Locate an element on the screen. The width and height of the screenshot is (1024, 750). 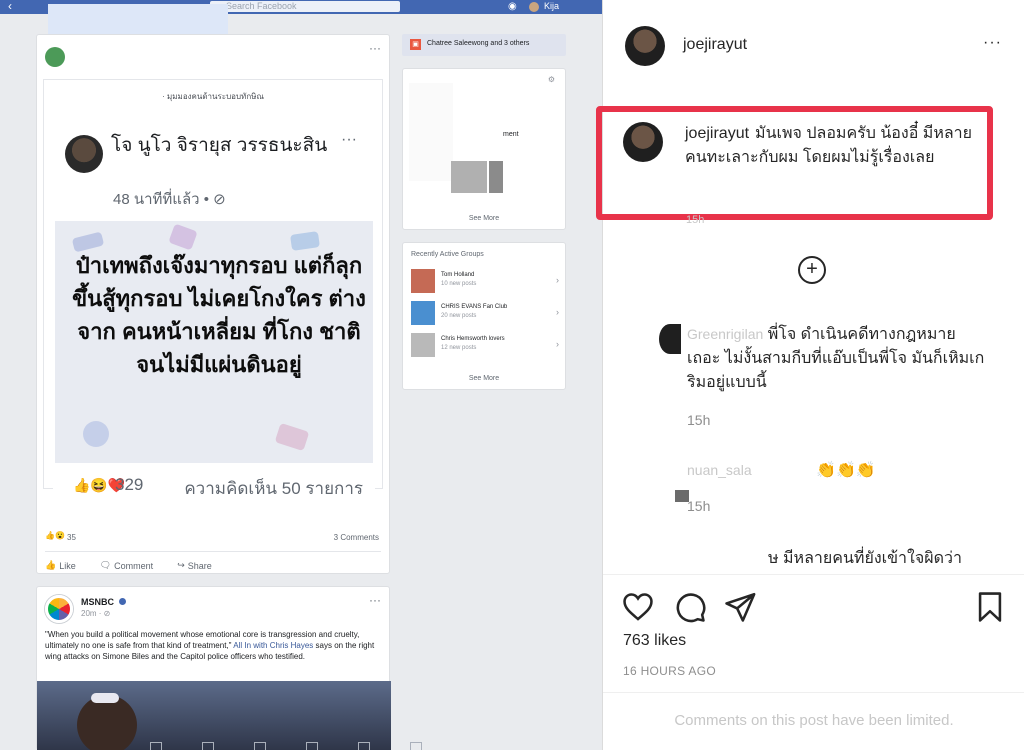
group-name: Tom Holland is located at coordinates (458, 275).